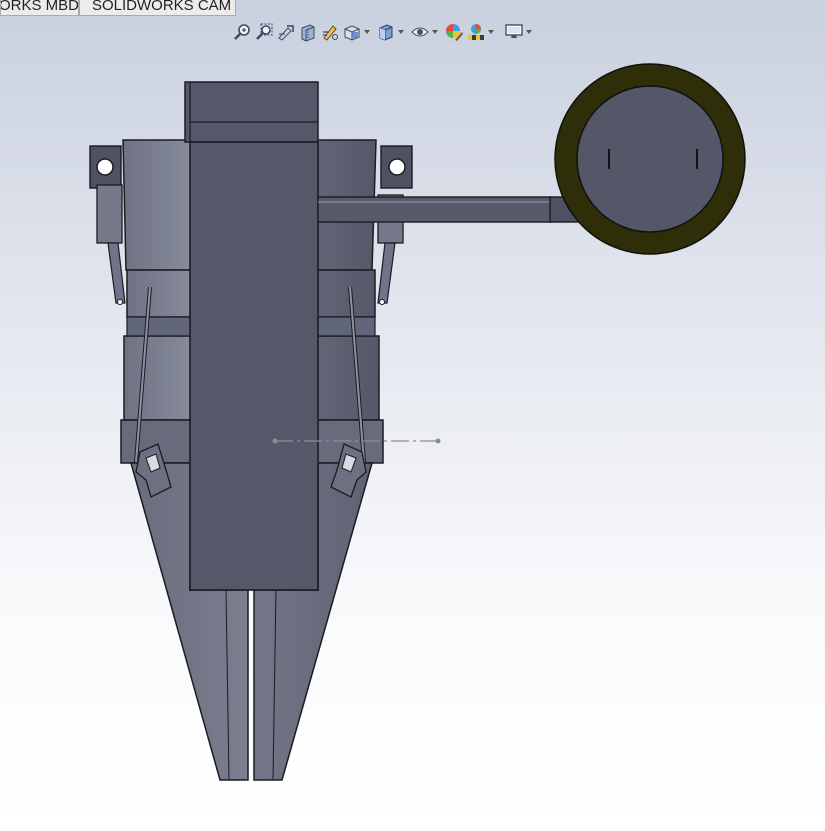  Describe the element at coordinates (449, 209) in the screenshot. I see `camera-arm` at that location.